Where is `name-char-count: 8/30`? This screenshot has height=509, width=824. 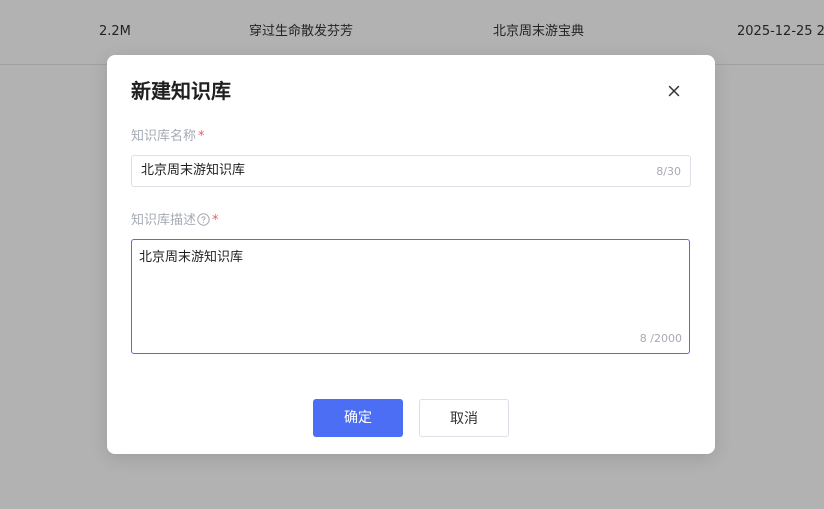
name-char-count: 8/30 is located at coordinates (668, 171).